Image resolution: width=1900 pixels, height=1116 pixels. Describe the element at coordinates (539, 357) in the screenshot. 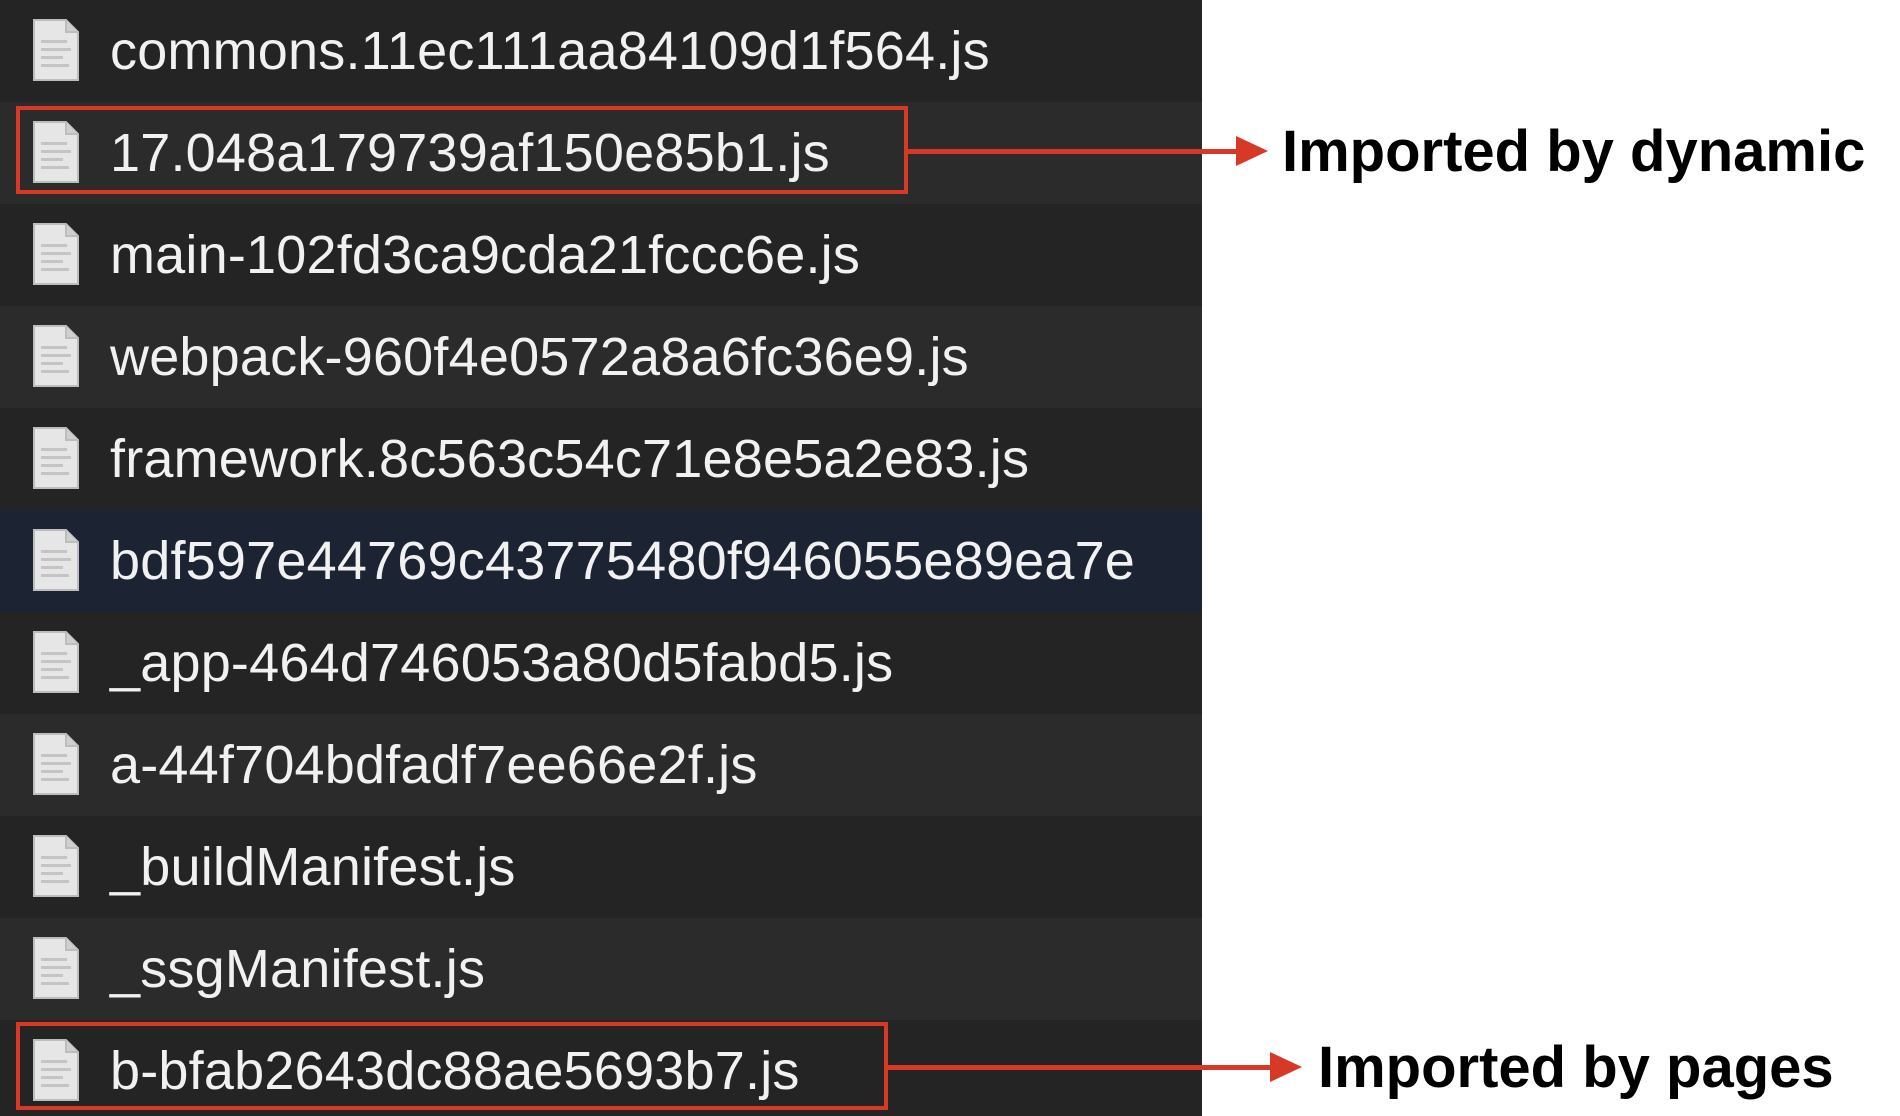

I see `file-name: webpack-960f4e0572a8a6fc36e9.js` at that location.